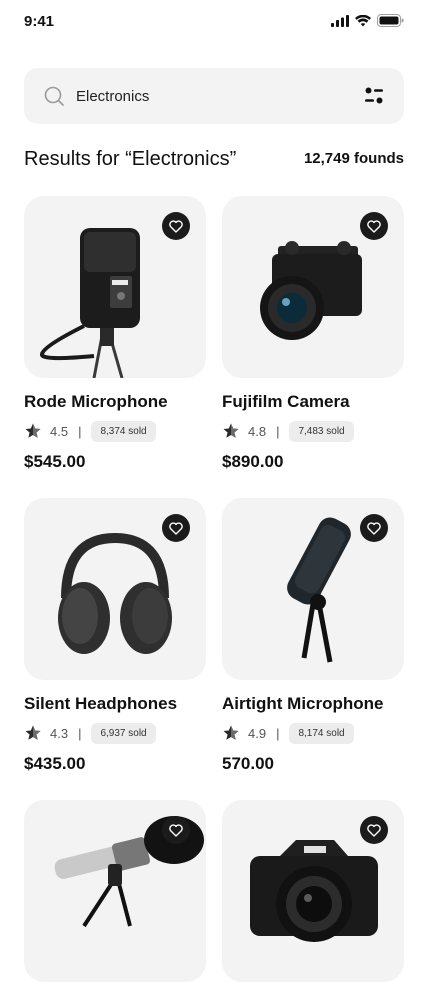  I want to click on product-name: Silent Headphones, so click(100, 704).